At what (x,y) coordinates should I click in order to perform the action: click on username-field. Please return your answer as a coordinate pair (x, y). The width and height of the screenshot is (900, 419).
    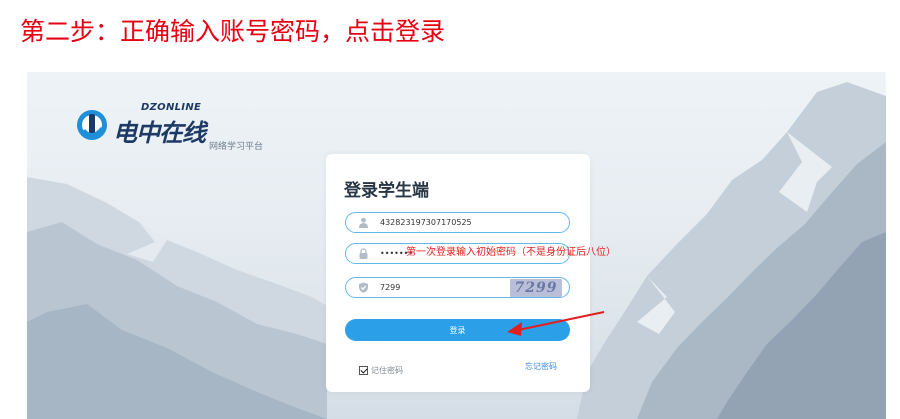
    Looking at the image, I should click on (457, 222).